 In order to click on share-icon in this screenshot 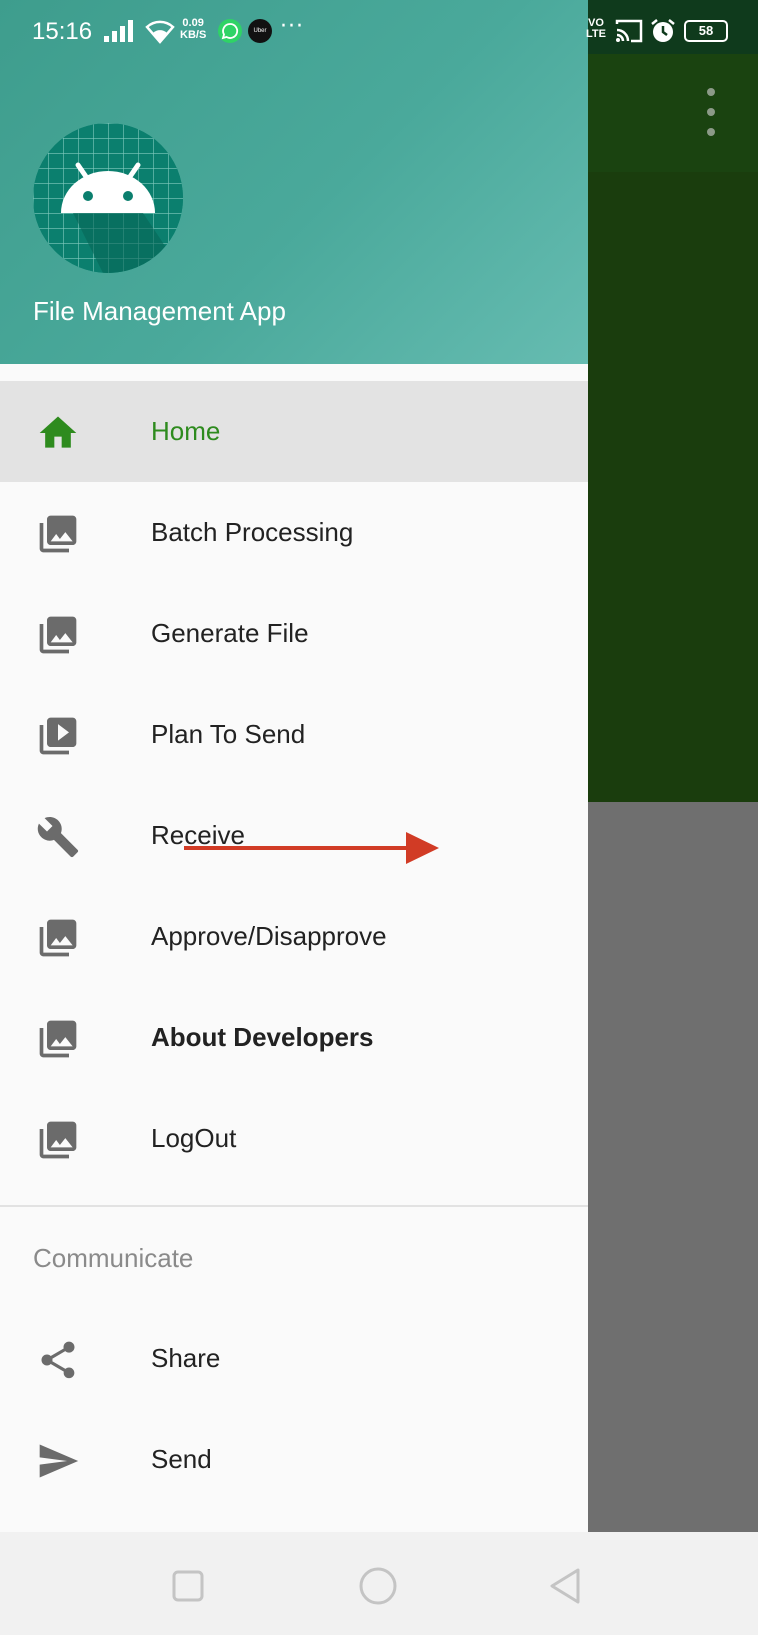, I will do `click(58, 1360)`.